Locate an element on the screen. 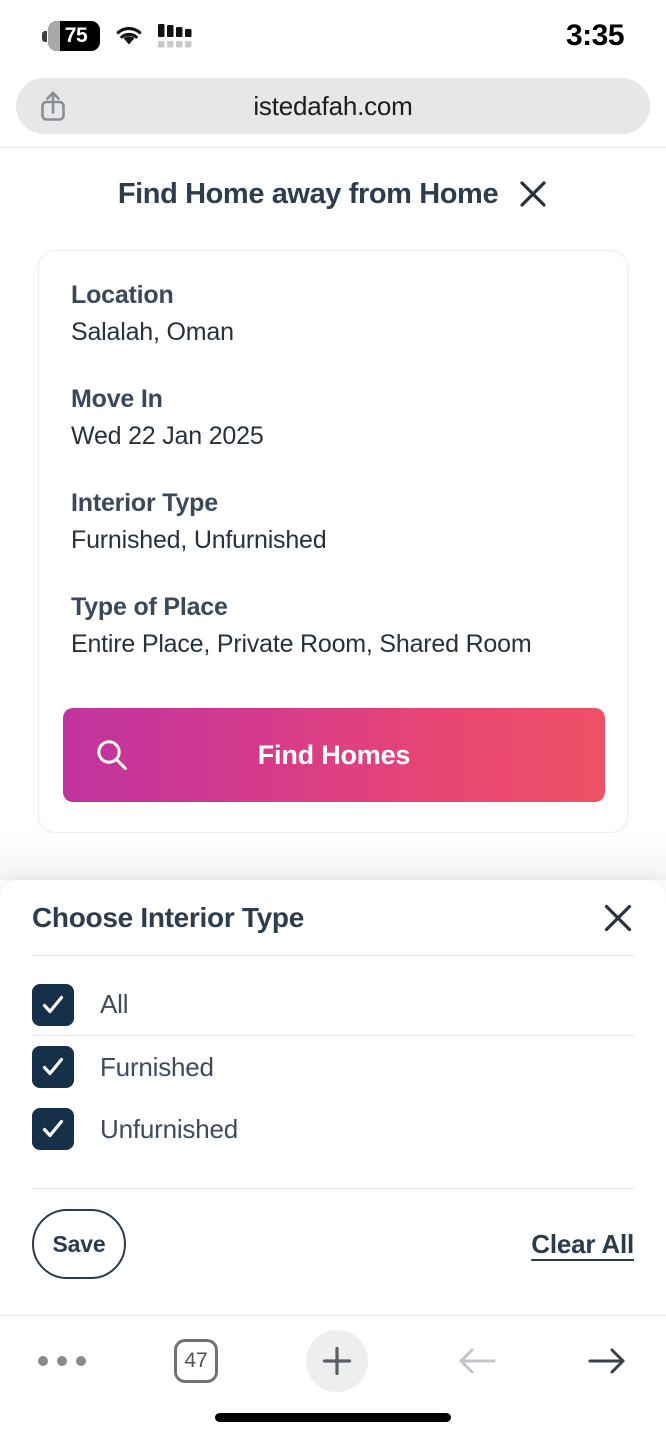  page-title: Find Home away from Home is located at coordinates (308, 193).